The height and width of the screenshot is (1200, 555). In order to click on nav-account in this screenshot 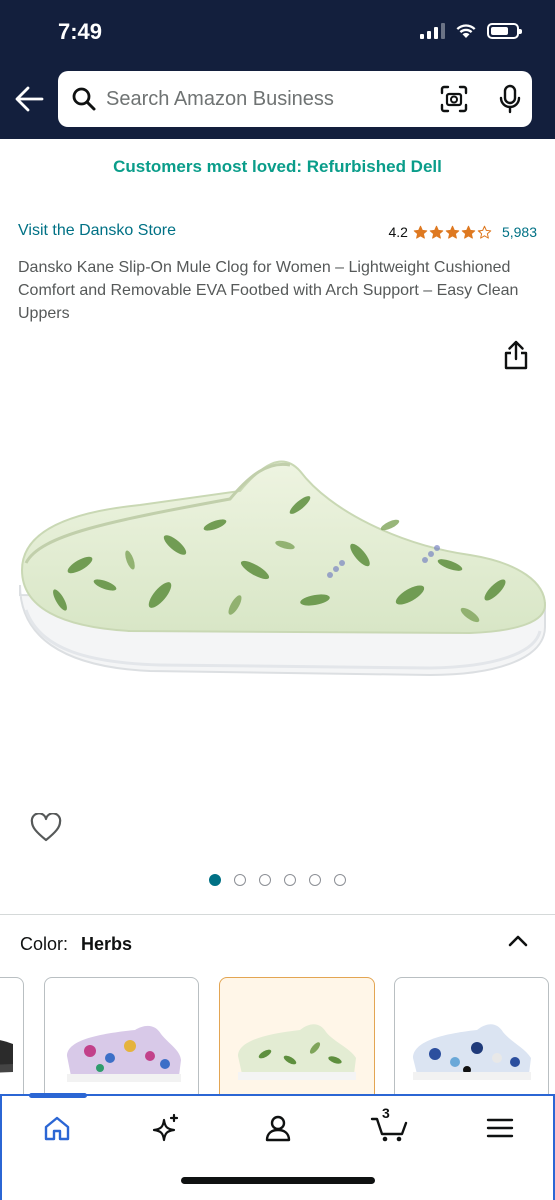, I will do `click(278, 1128)`.